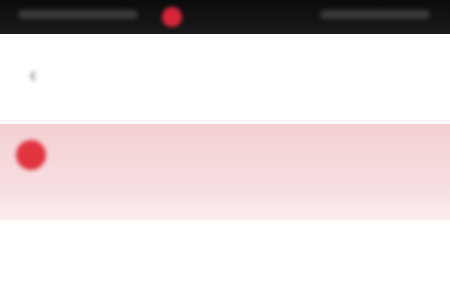  I want to click on status-bar-right, so click(375, 14).